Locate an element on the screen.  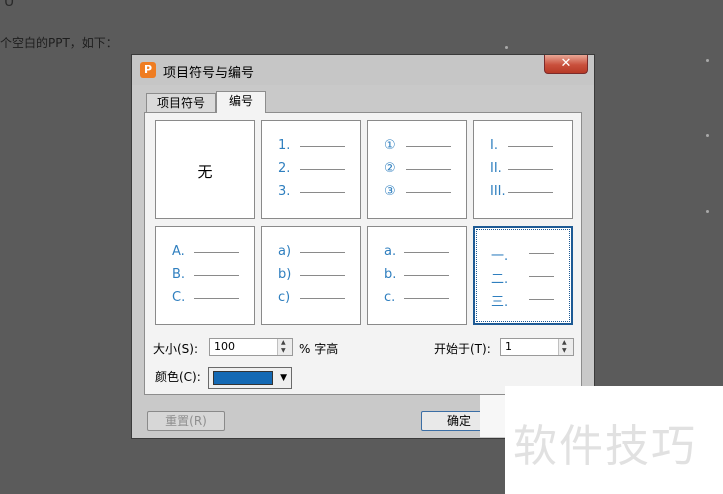
wps-presentation-icon: P is located at coordinates (148, 70).